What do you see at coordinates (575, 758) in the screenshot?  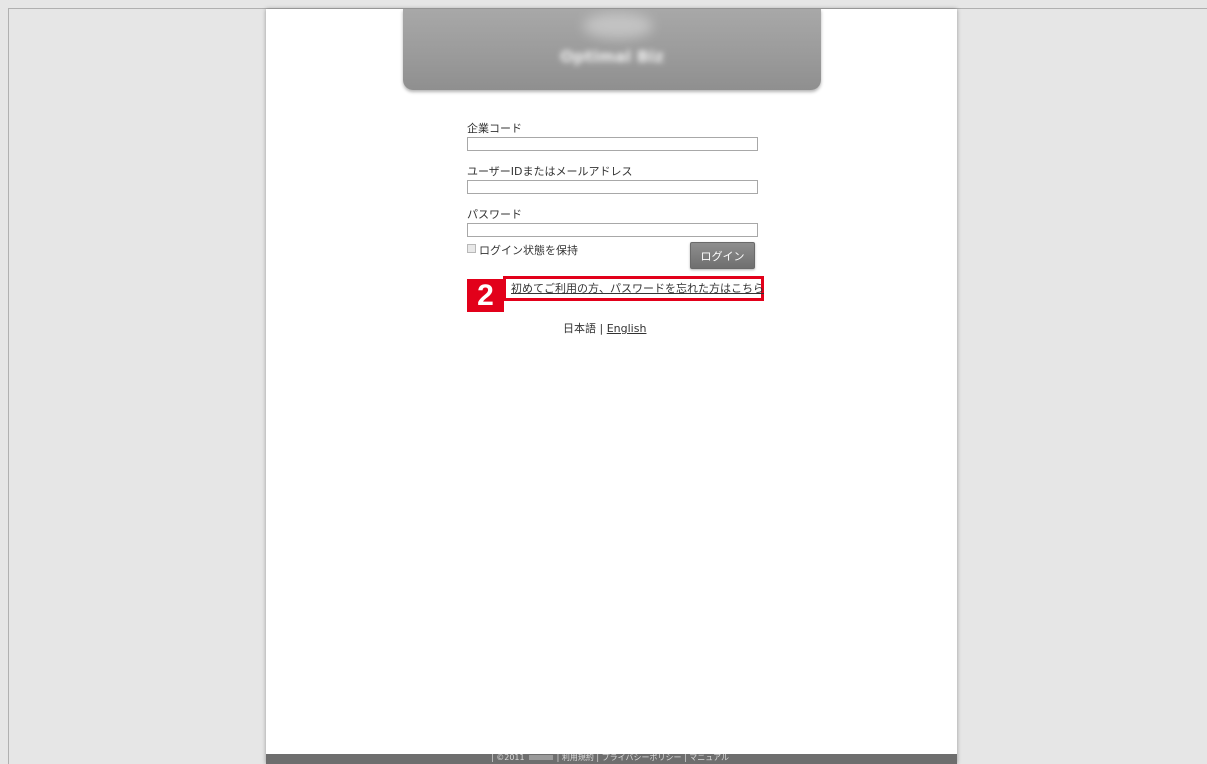 I see `footer-terms-link: | 利用規約` at bounding box center [575, 758].